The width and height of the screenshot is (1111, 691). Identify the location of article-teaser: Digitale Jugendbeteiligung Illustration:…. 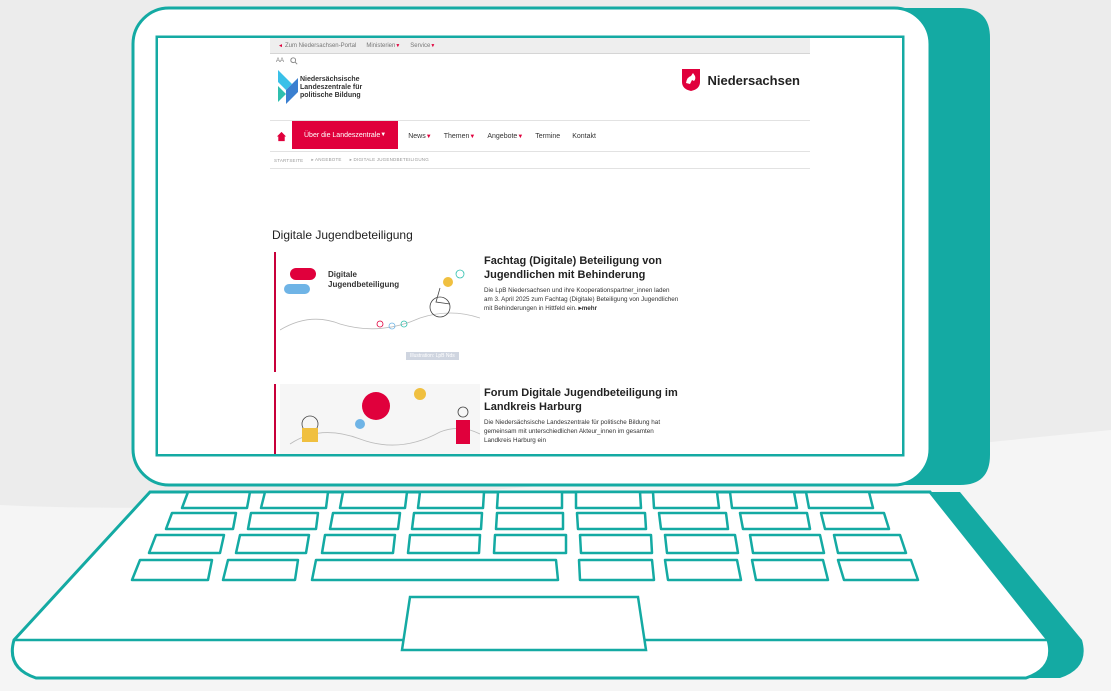
(476, 312).